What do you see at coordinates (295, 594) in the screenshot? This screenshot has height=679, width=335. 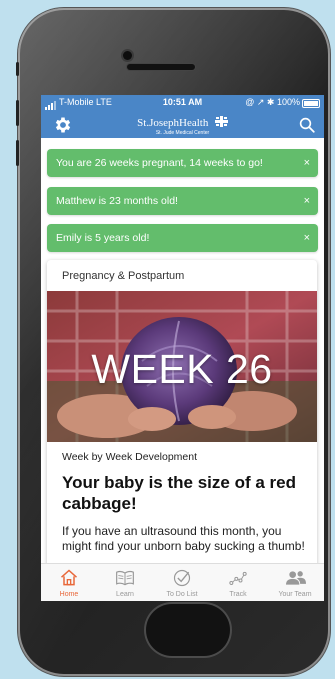 I see `tab-label: Your Team` at bounding box center [295, 594].